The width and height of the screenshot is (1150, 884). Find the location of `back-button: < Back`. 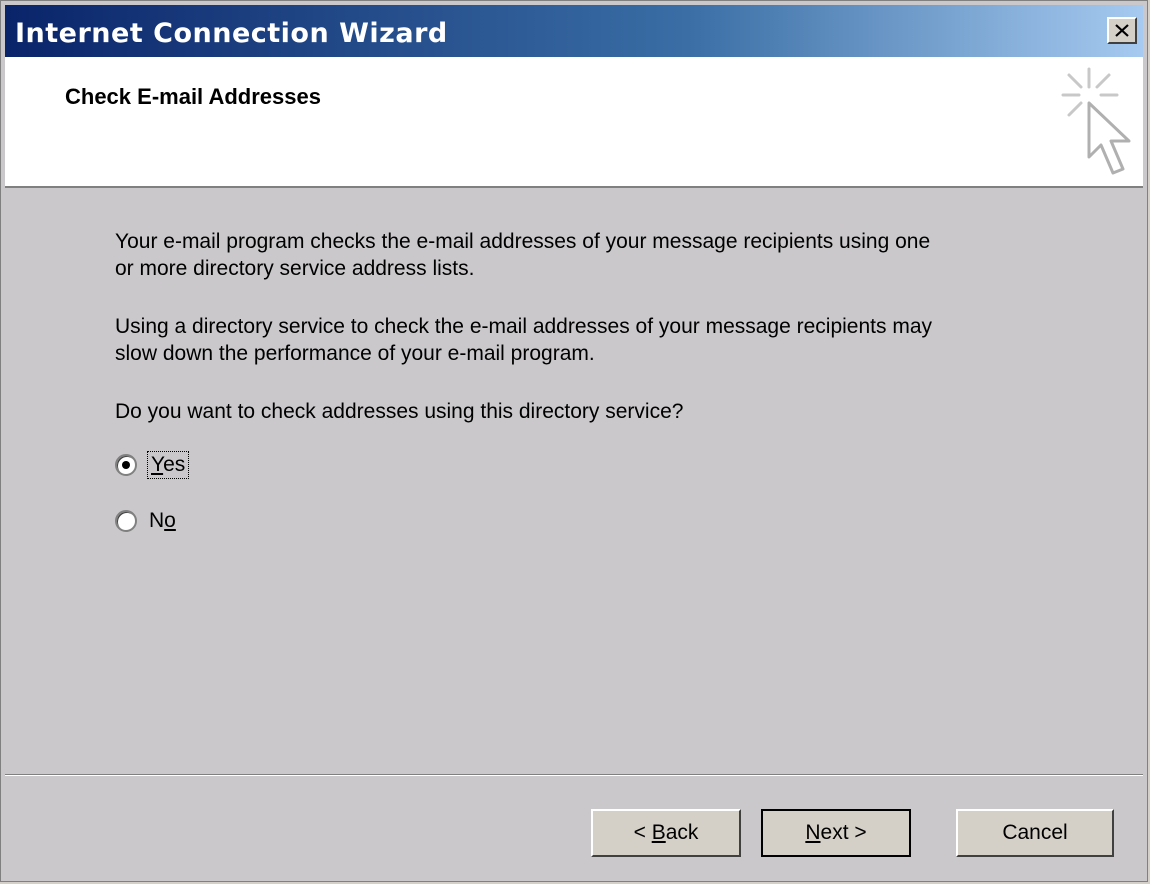

back-button: < Back is located at coordinates (666, 833).